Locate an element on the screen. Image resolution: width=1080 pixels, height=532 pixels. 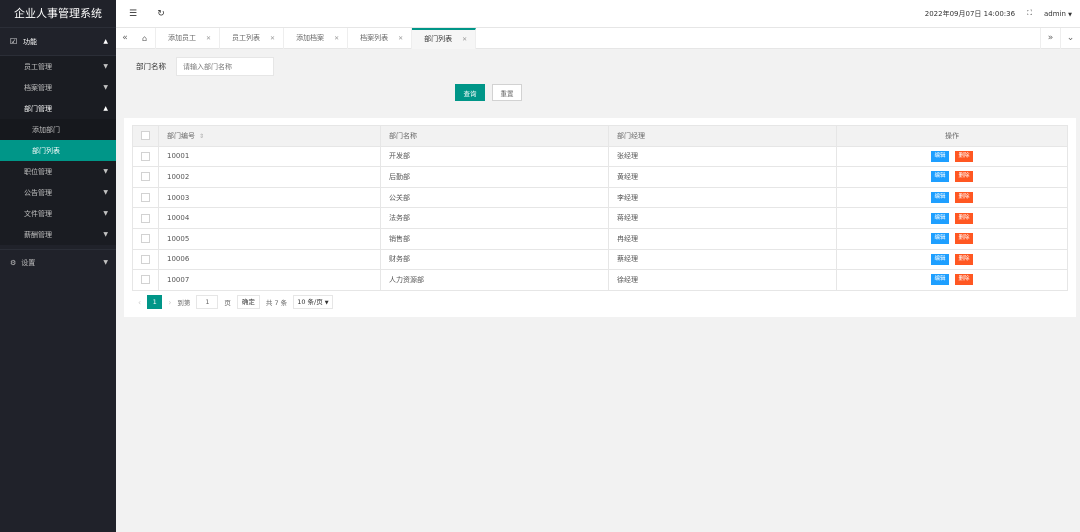
sidebar-item-file: 文件管理 ▼ is located at coordinates (58, 213).